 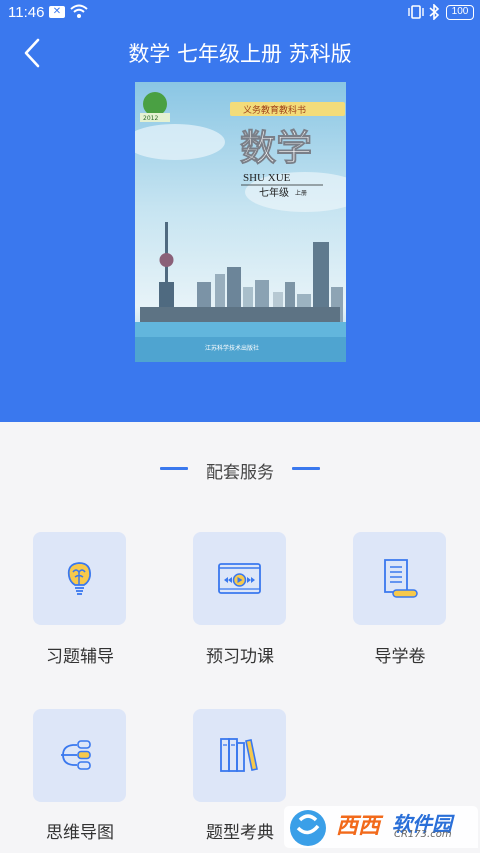 I want to click on service-label: 习题辅导, so click(x=80, y=657).